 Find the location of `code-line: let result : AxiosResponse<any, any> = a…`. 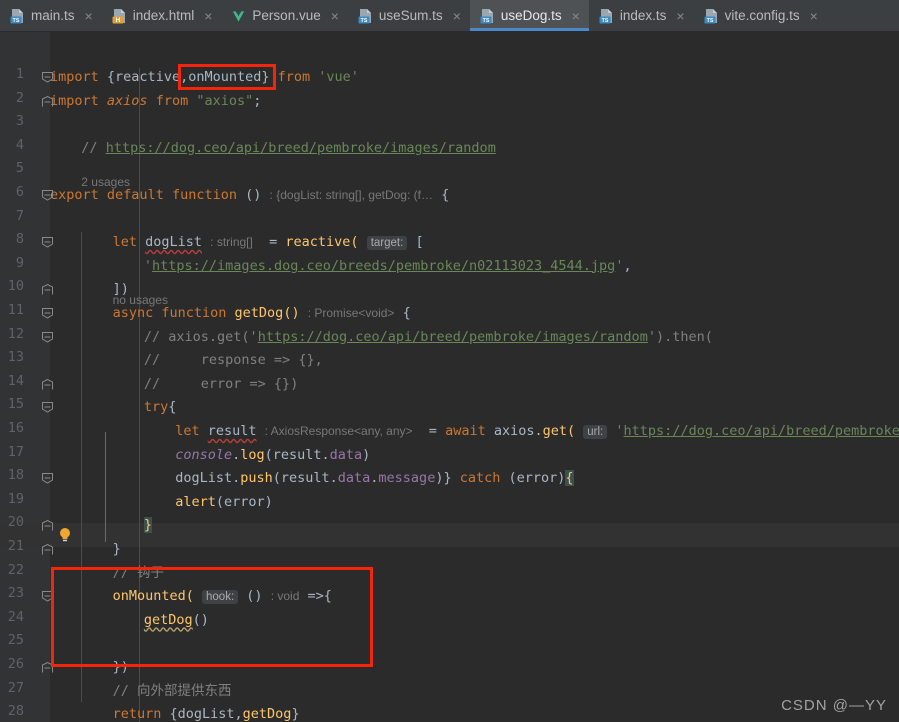

code-line: let result : AxiosResponse<any, any> = a… is located at coordinates (449, 432).